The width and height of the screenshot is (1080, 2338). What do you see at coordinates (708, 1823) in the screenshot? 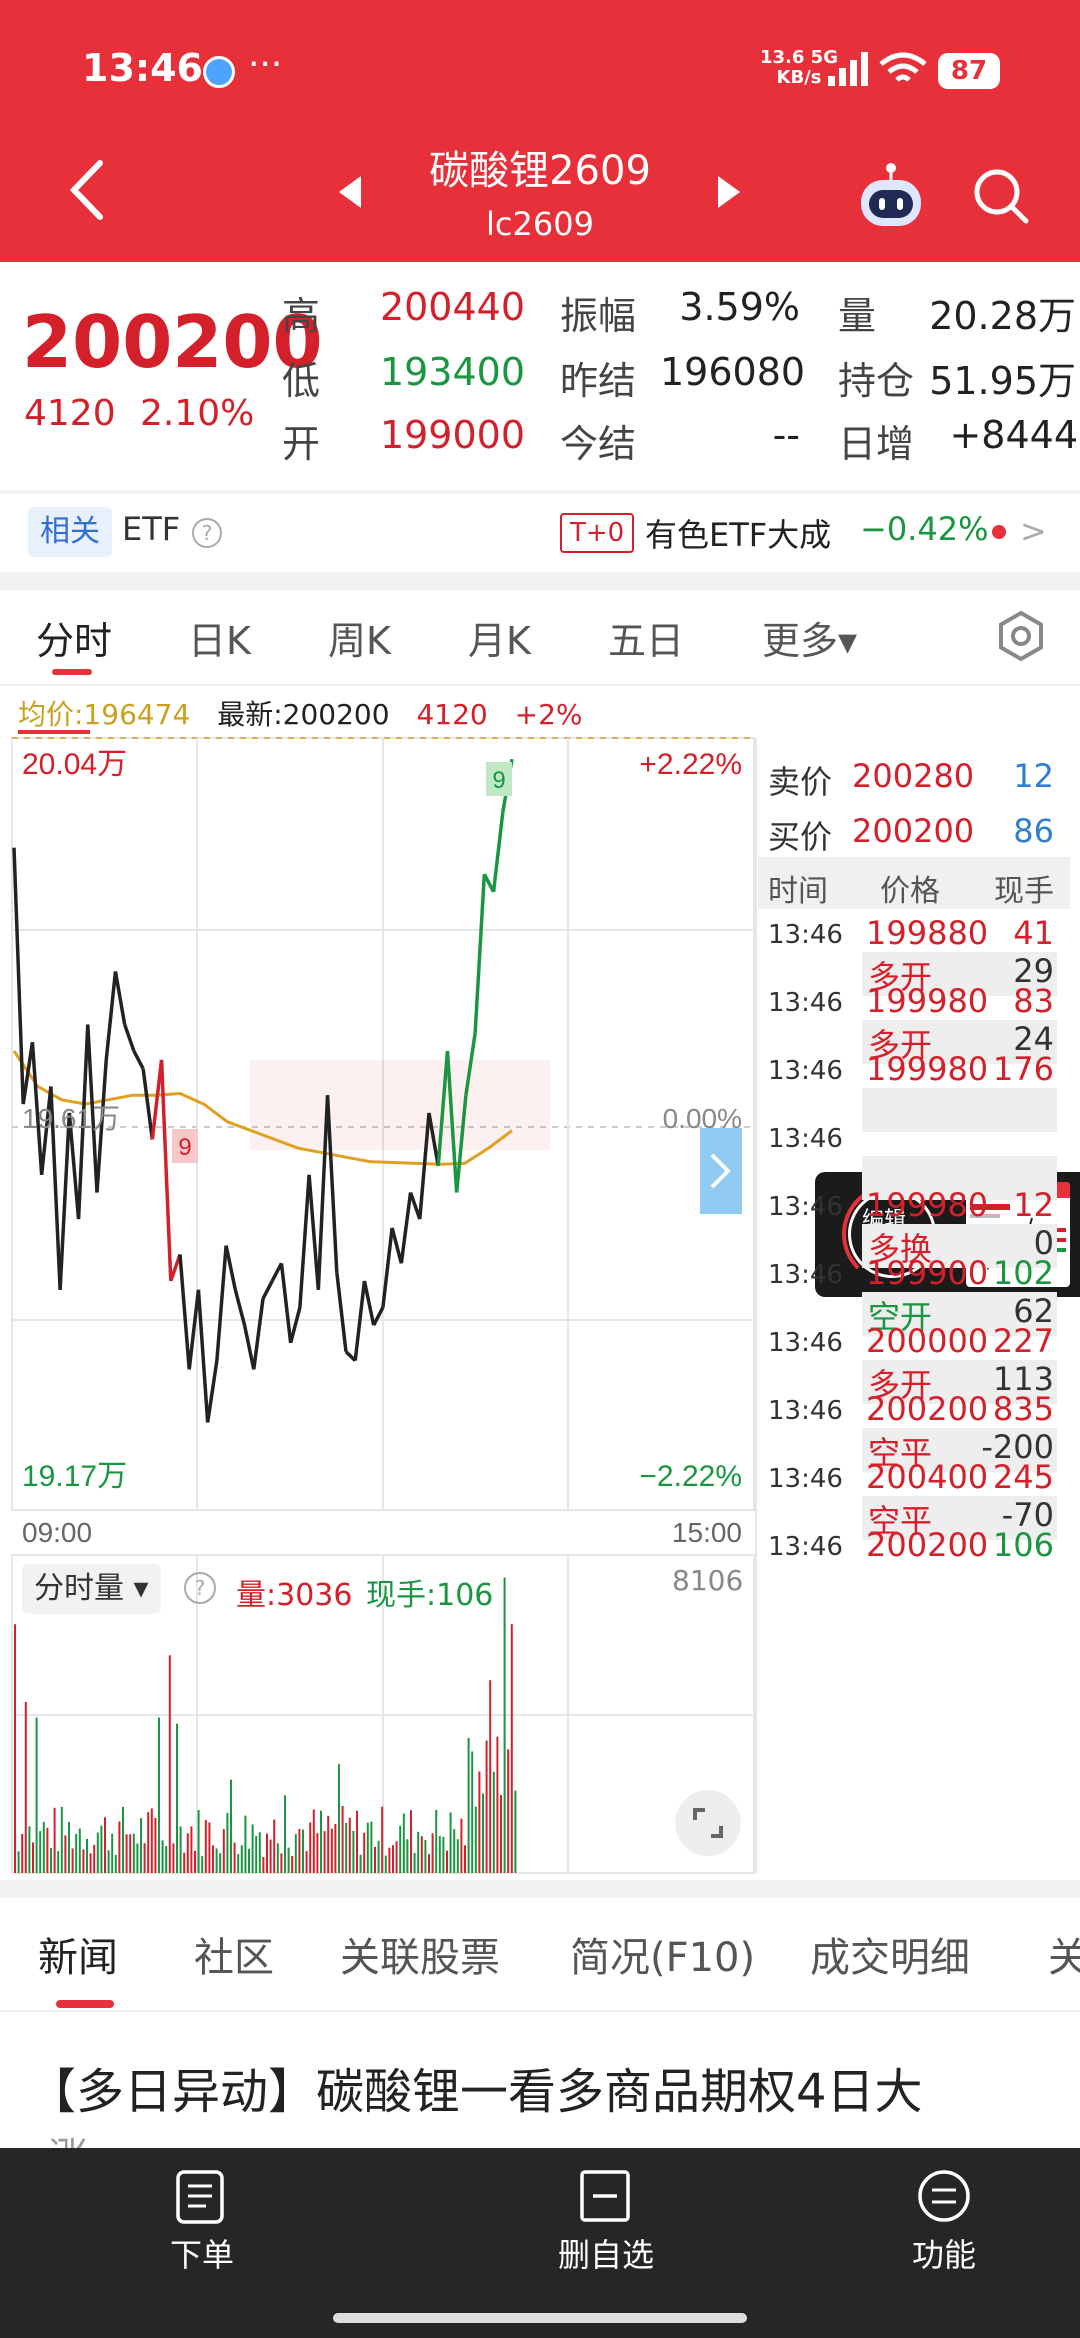
I see `fullscreen-icon` at bounding box center [708, 1823].